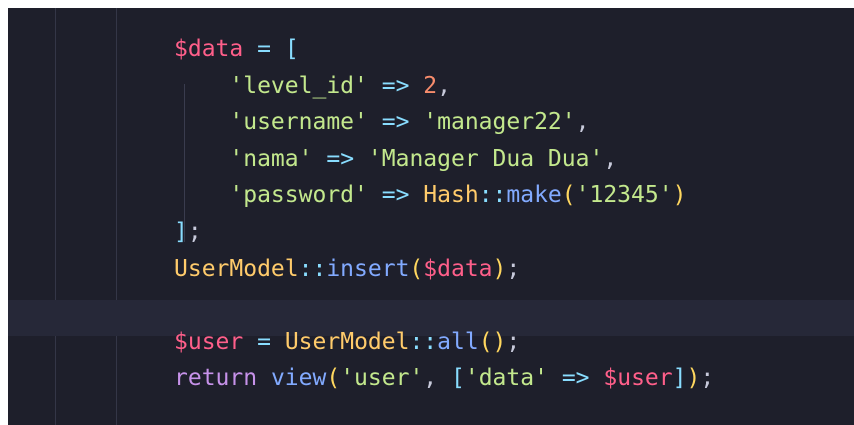 This screenshot has height=425, width=854. I want to click on code-token: Hash, so click(451, 195).